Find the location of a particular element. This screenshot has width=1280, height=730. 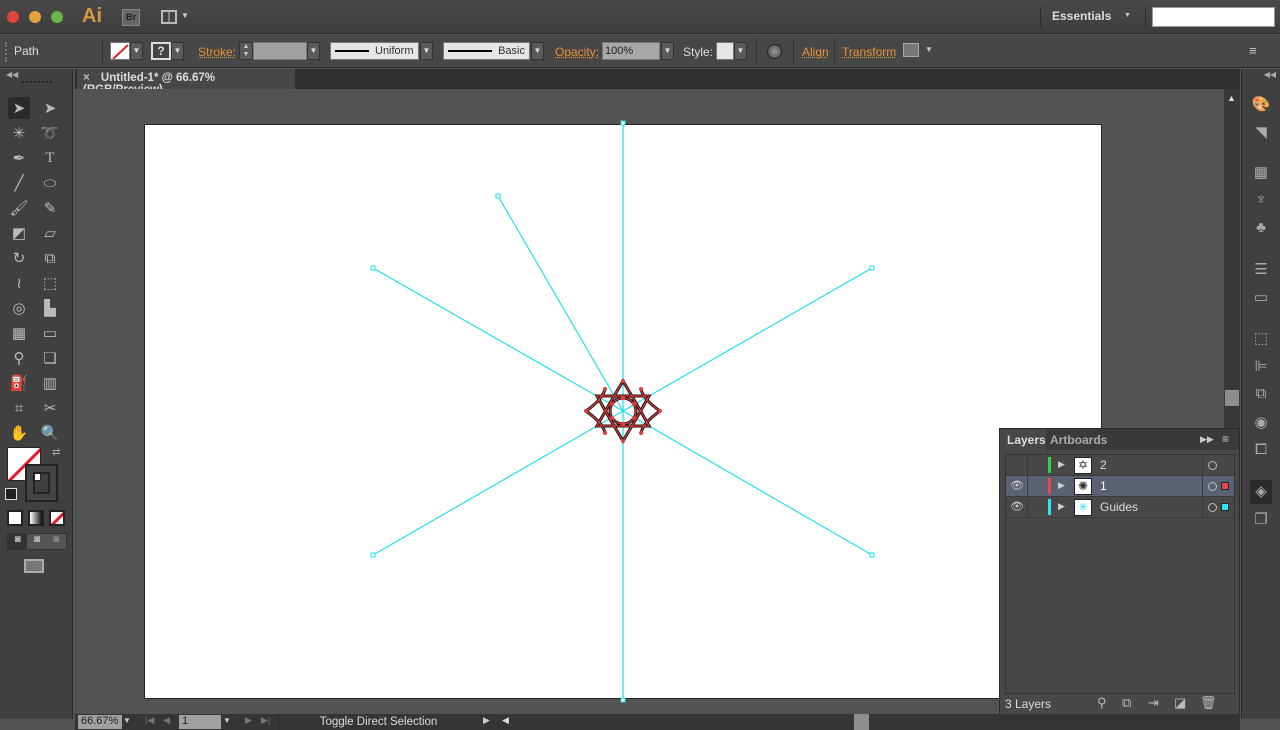

stroke-panel-icon: ☰ is located at coordinates (1261, 270).